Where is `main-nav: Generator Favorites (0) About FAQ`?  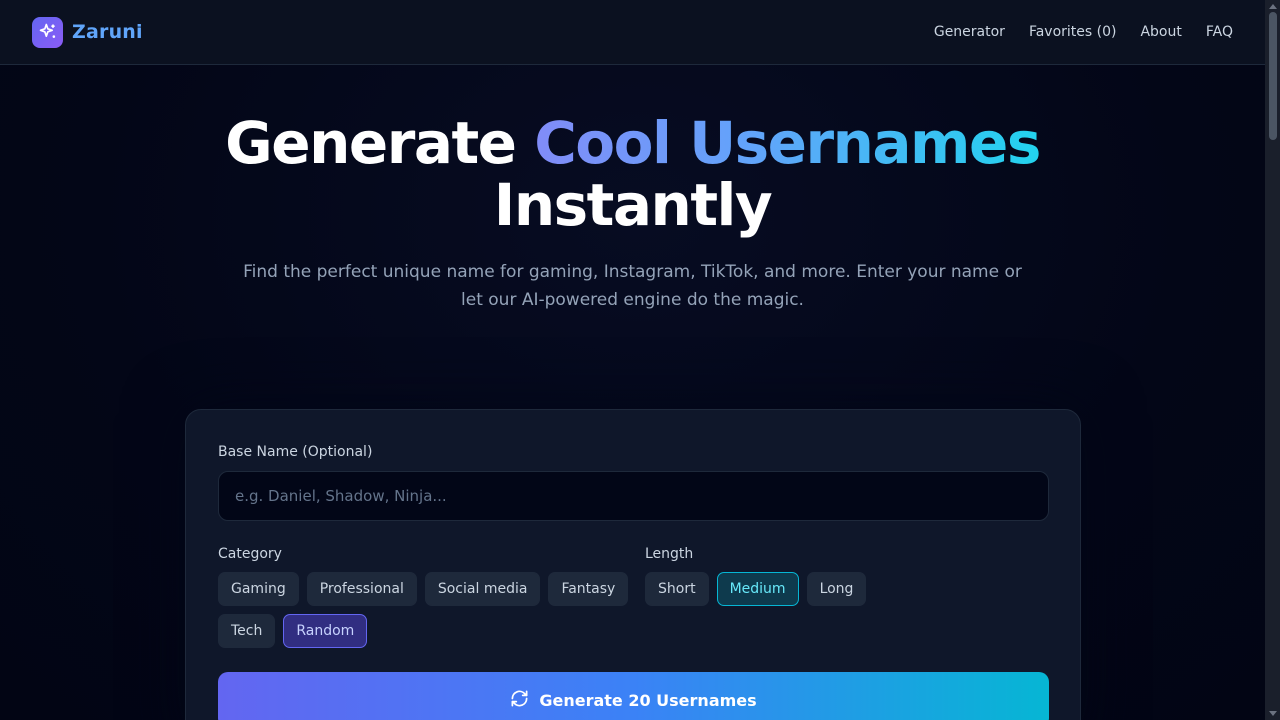
main-nav: Generator Favorites (0) About FAQ is located at coordinates (1083, 32).